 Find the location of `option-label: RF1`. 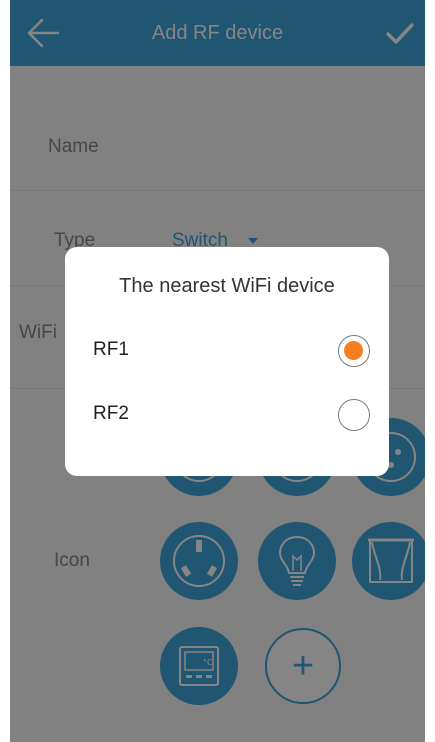

option-label: RF1 is located at coordinates (111, 349).